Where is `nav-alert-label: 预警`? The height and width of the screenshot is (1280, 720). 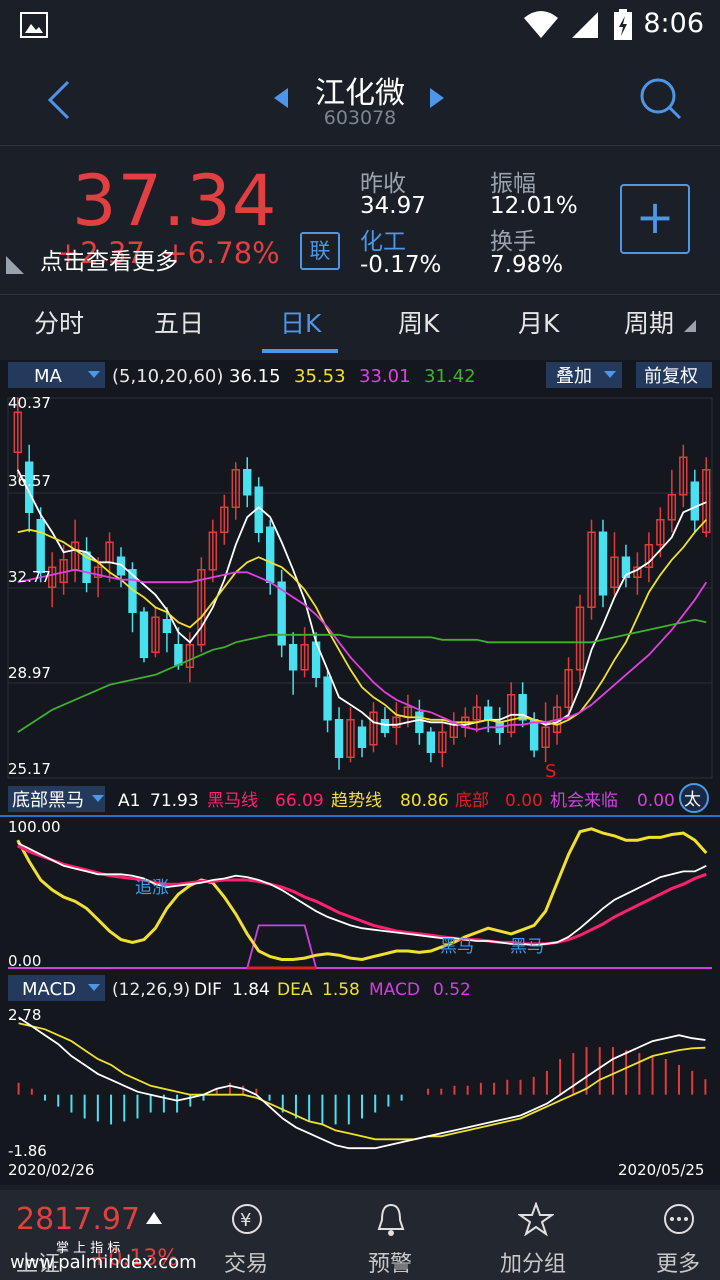
nav-alert-label: 预警 is located at coordinates (390, 1264).